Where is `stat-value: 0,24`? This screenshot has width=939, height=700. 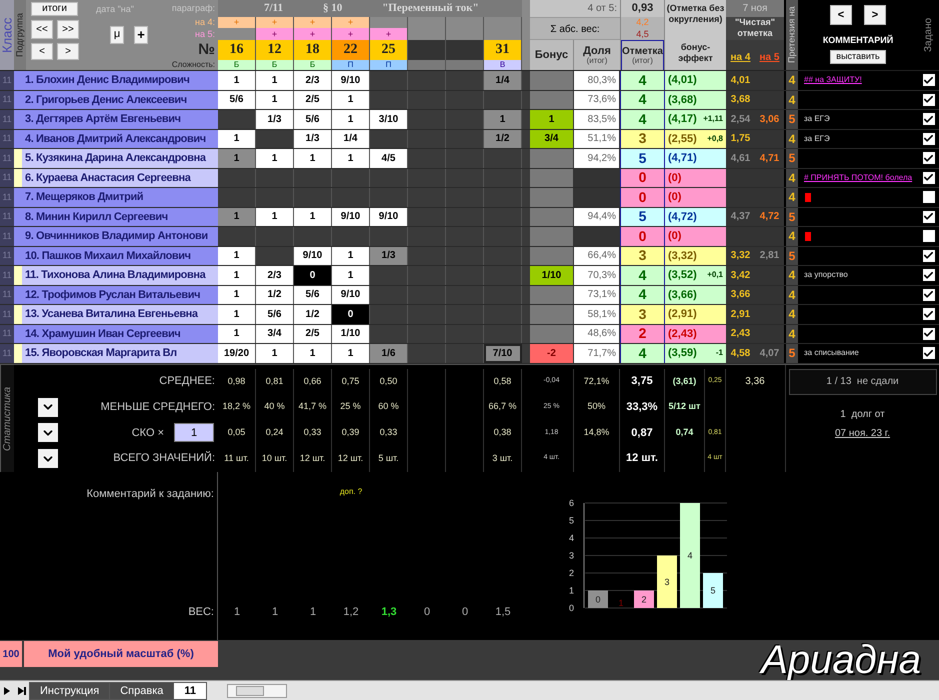
stat-value: 0,24 is located at coordinates (275, 433).